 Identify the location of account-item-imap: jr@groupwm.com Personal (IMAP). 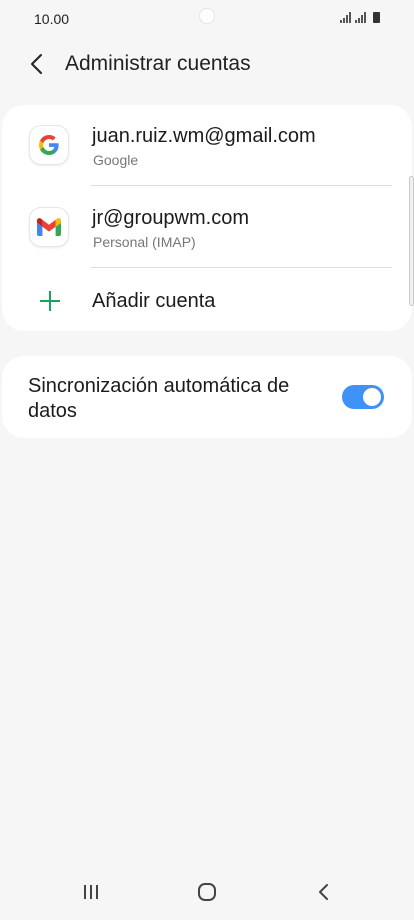
(207, 228).